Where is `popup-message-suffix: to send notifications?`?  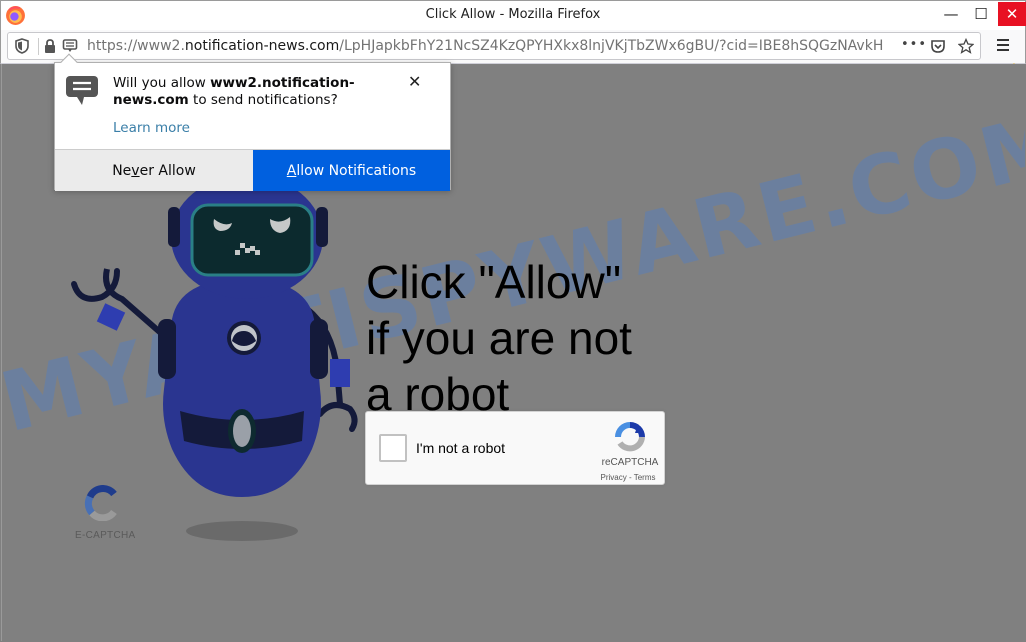 popup-message-suffix: to send notifications? is located at coordinates (263, 100).